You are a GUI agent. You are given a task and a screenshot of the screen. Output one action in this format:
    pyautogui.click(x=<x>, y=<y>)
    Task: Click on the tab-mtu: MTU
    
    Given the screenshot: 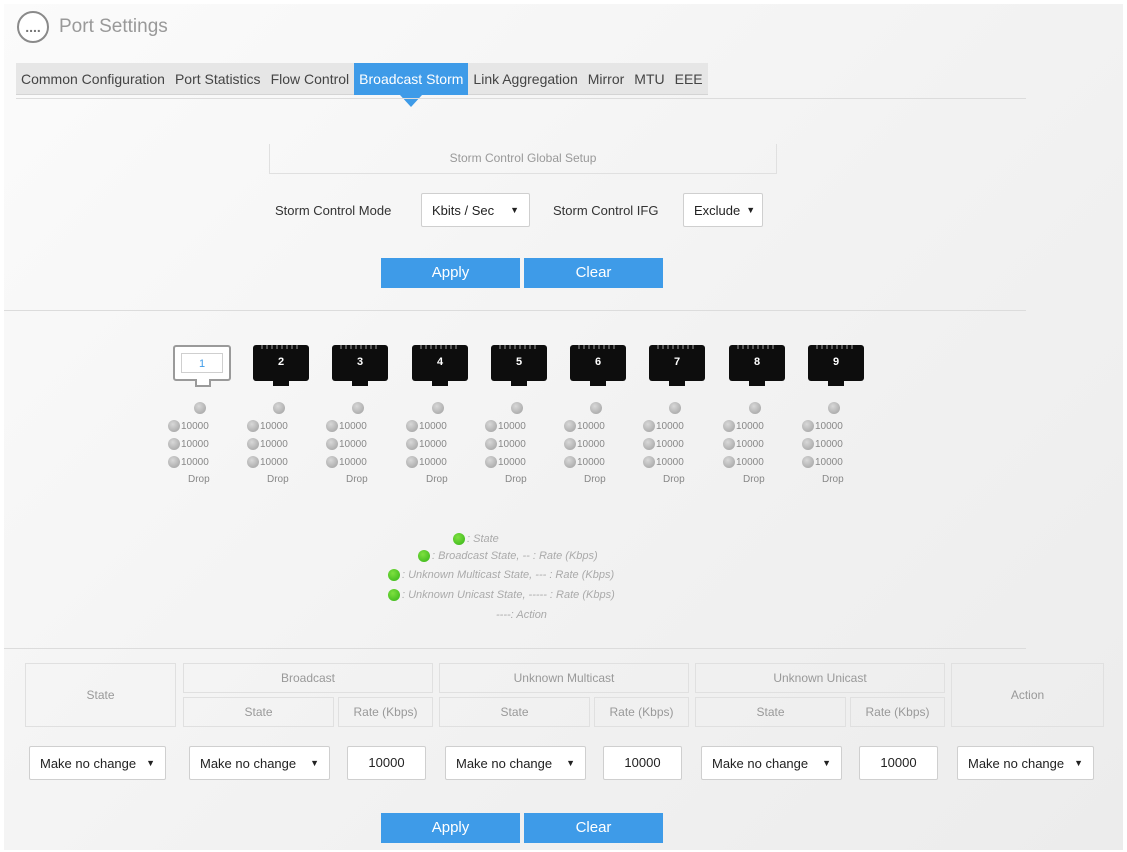 What is the action you would take?
    pyautogui.click(x=649, y=79)
    